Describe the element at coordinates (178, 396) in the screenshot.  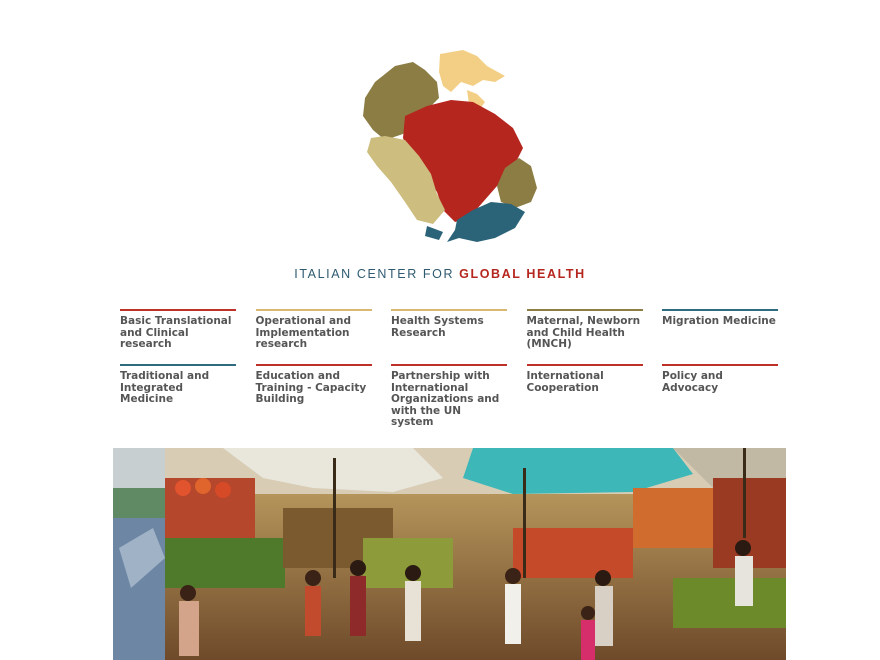
I see `topic-traditional-medicine: Traditional and Integrated Medicine` at that location.